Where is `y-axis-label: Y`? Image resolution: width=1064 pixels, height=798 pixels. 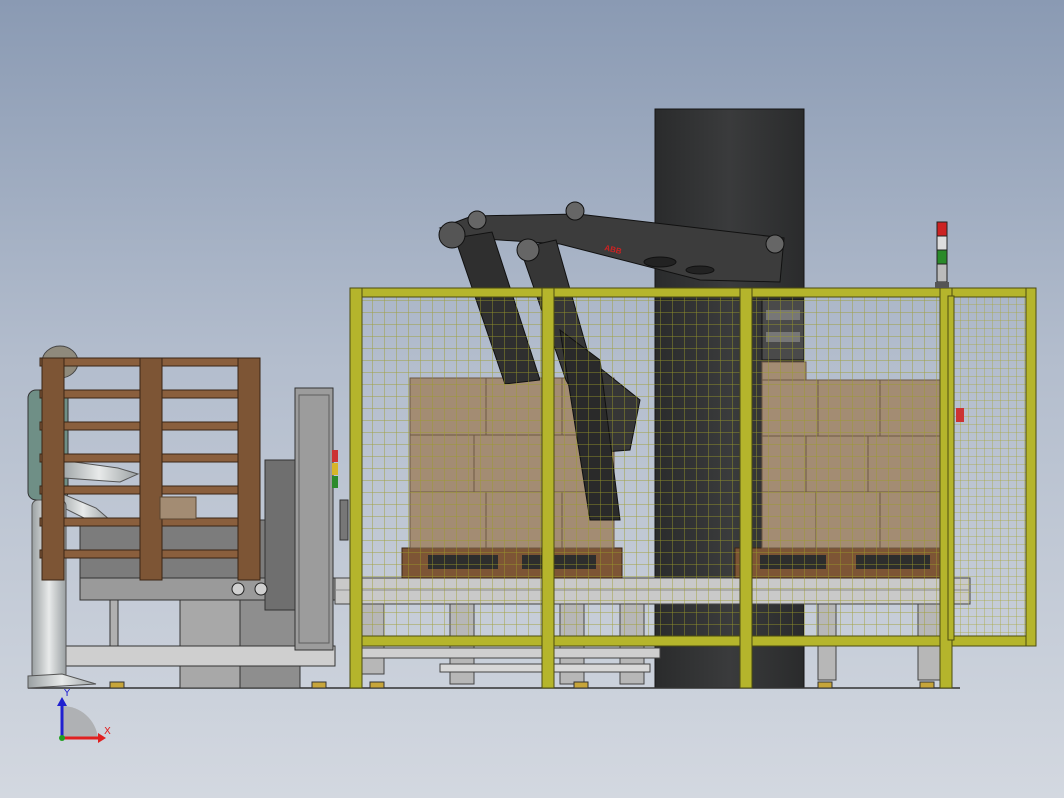 y-axis-label: Y is located at coordinates (67, 693).